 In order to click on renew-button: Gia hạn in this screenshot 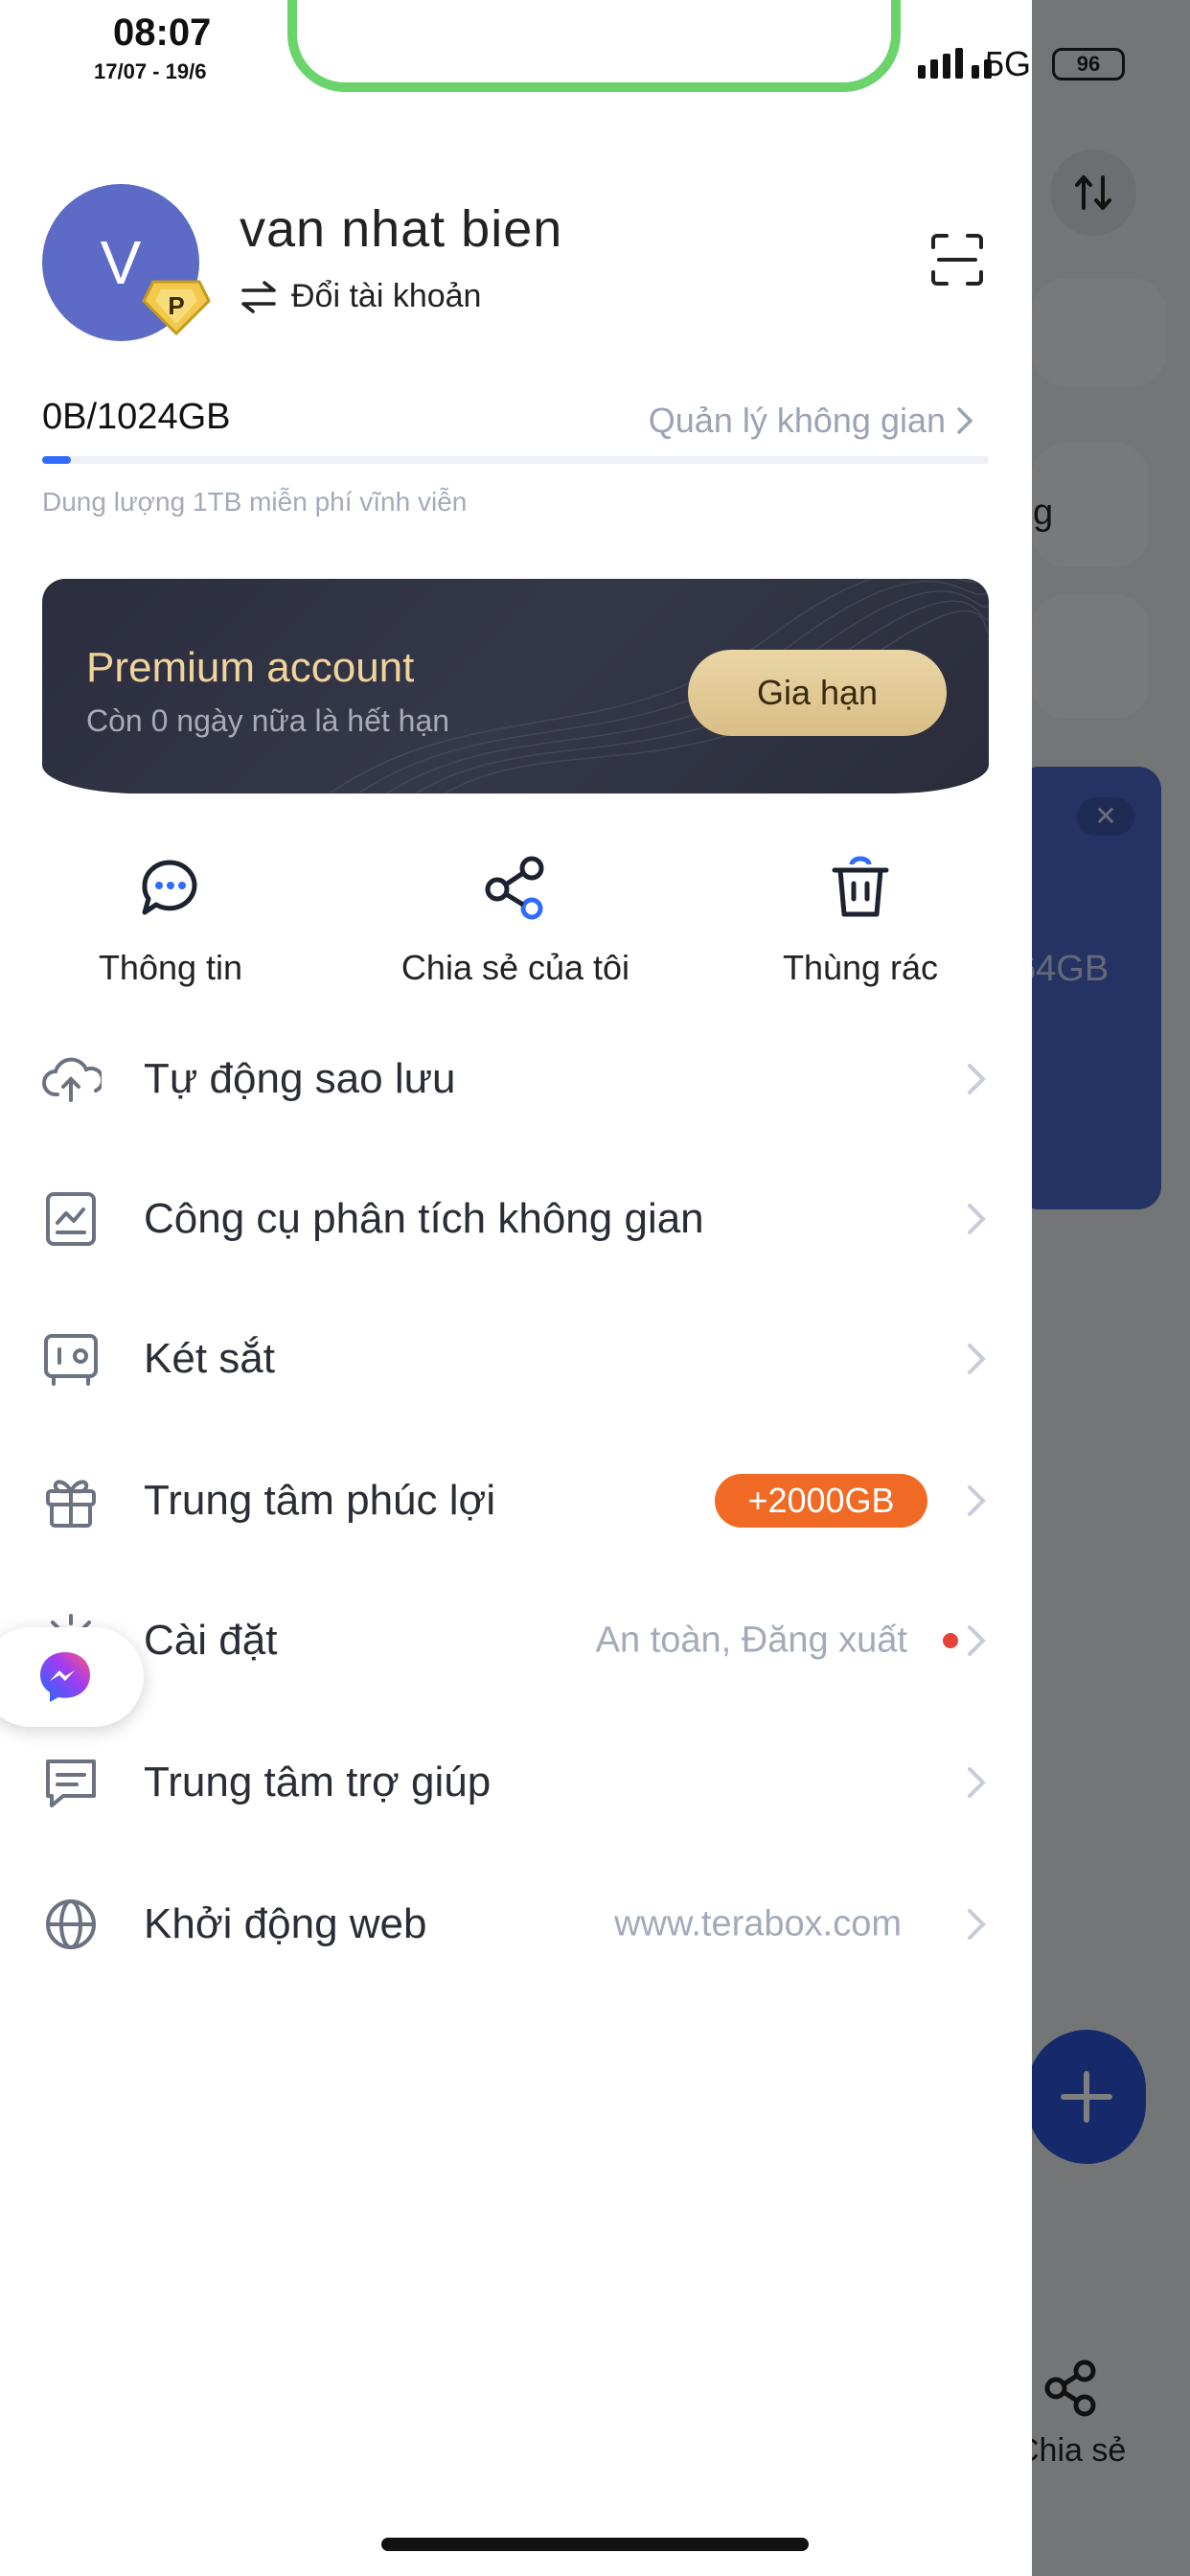, I will do `click(818, 693)`.